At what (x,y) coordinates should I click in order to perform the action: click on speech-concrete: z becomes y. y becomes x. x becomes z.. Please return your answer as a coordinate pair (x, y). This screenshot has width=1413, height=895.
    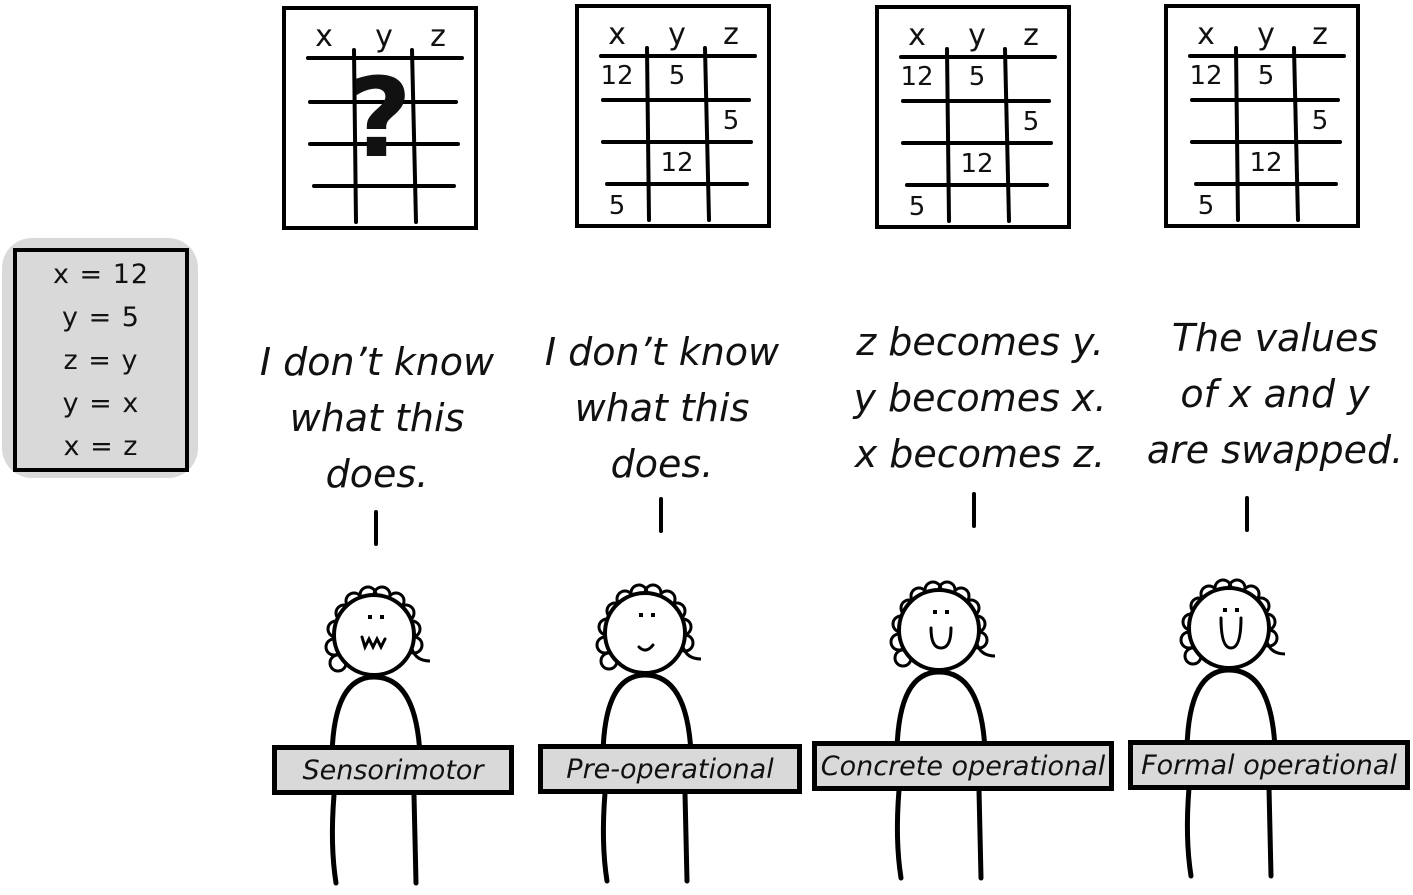
    Looking at the image, I should click on (980, 398).